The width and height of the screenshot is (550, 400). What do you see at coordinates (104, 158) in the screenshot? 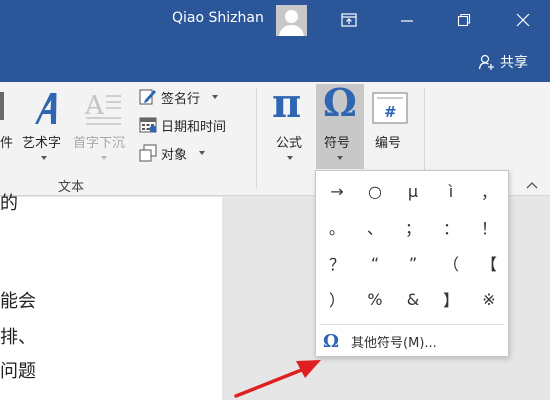
I see `dropcap-caret-icon` at bounding box center [104, 158].